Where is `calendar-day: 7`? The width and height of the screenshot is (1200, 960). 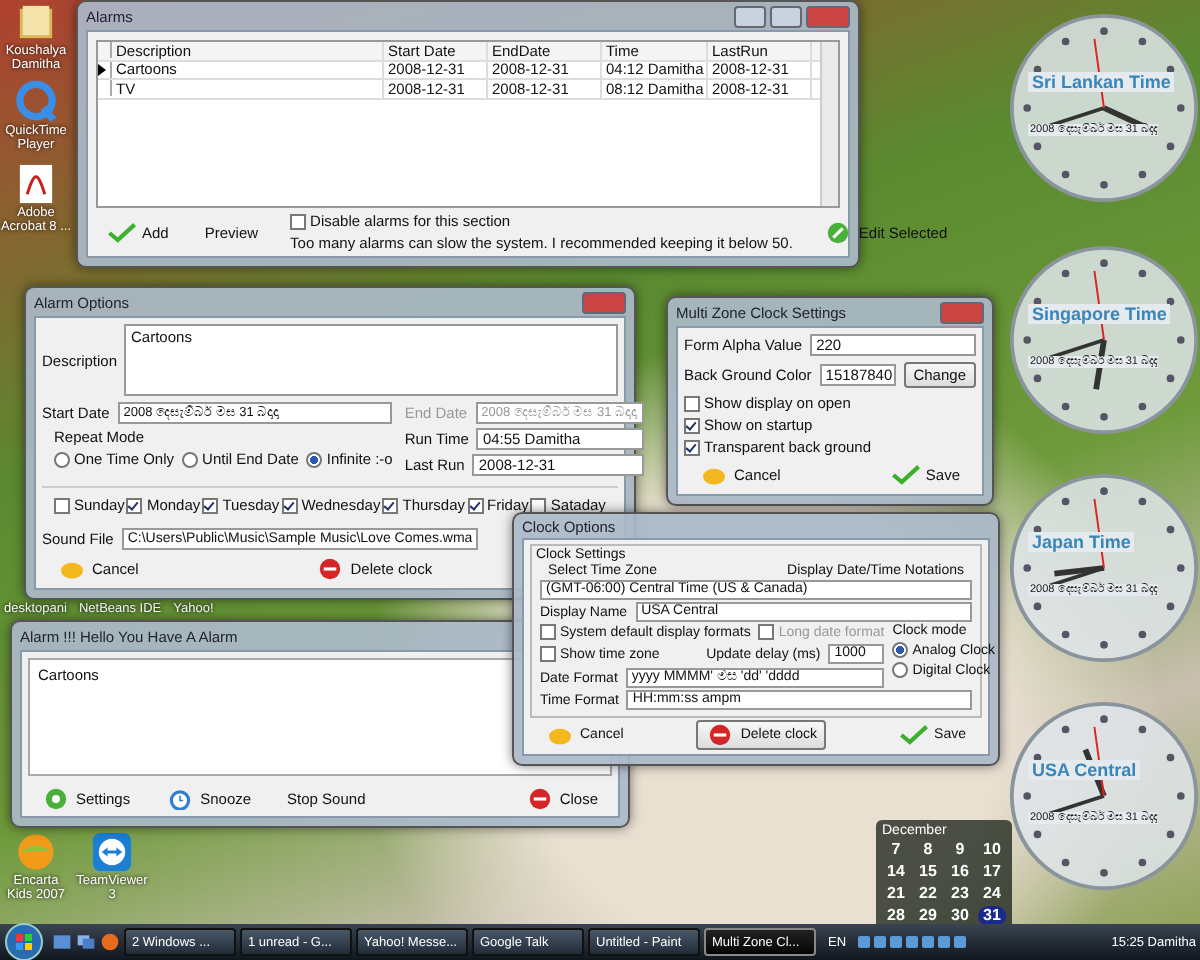
calendar-day: 7 is located at coordinates (896, 850).